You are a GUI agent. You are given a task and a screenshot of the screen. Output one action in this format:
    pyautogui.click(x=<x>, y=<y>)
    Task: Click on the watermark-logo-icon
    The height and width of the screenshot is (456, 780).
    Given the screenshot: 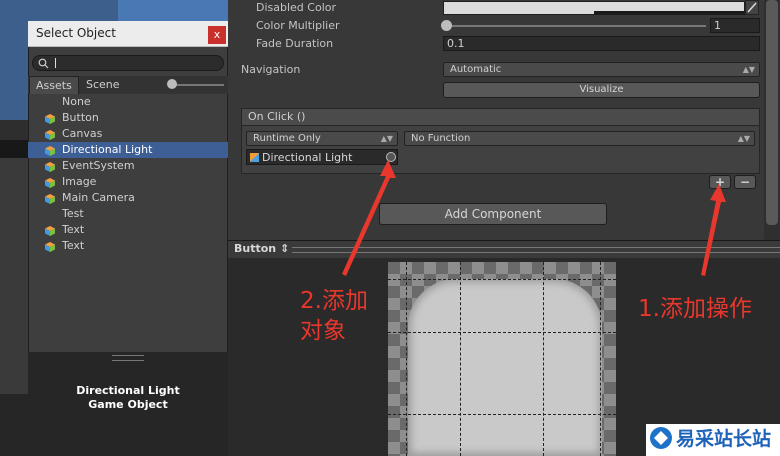 What is the action you would take?
    pyautogui.click(x=661, y=438)
    